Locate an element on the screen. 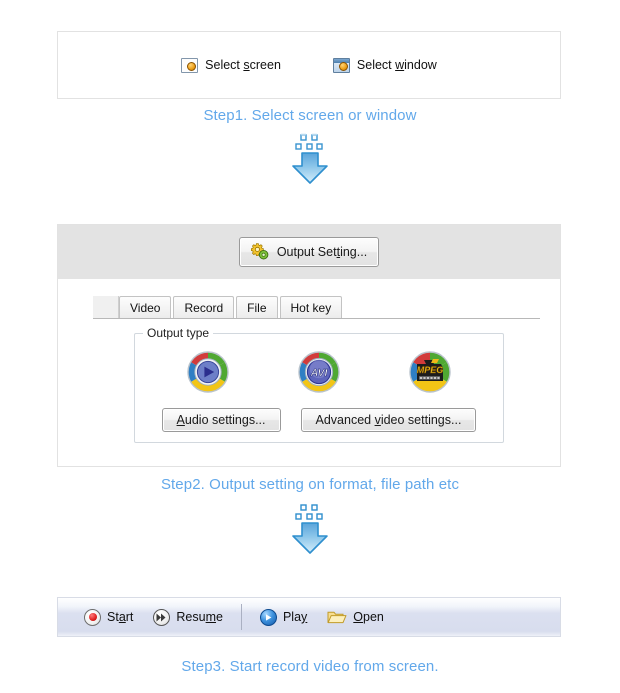 The image size is (620, 693). tabstrip-filler is located at coordinates (442, 307).